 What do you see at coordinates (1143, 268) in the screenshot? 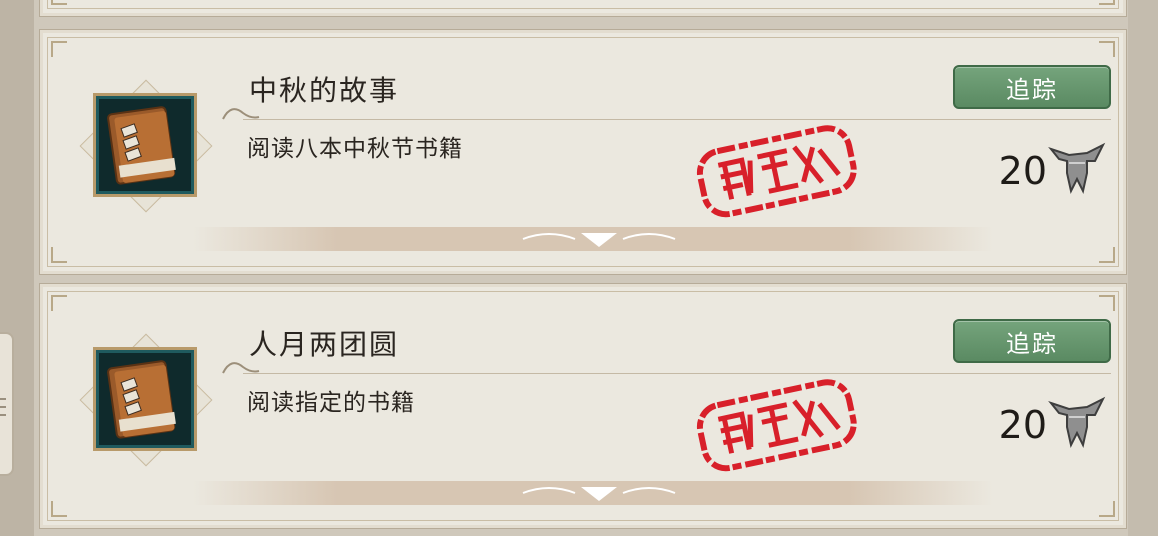
I see `right-background` at bounding box center [1143, 268].